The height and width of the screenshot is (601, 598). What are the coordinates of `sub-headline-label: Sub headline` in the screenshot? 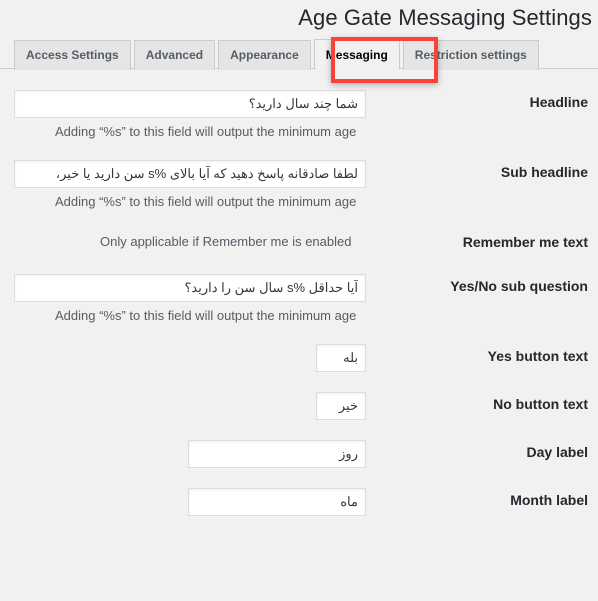 It's located at (544, 172).